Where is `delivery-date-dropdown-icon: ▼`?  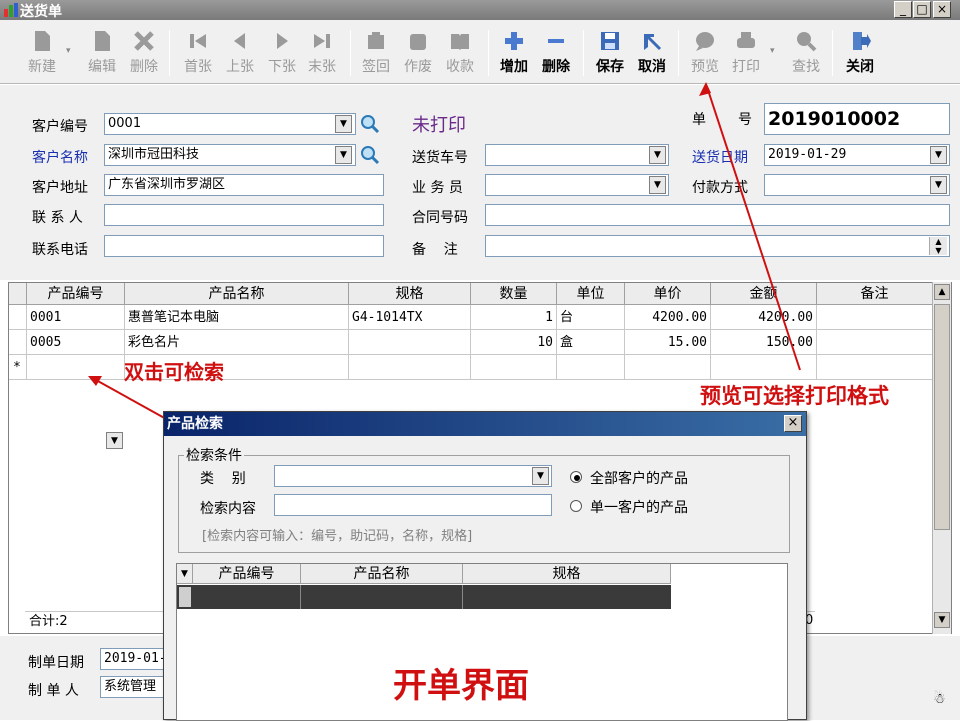
delivery-date-dropdown-icon: ▼ is located at coordinates (938, 155).